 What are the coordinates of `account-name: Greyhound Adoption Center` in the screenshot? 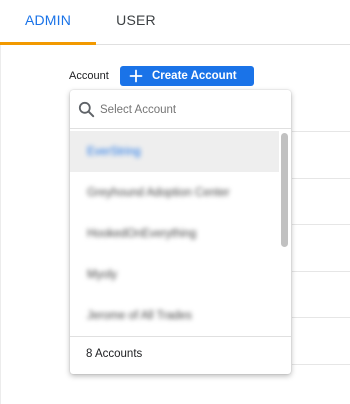 It's located at (158, 192).